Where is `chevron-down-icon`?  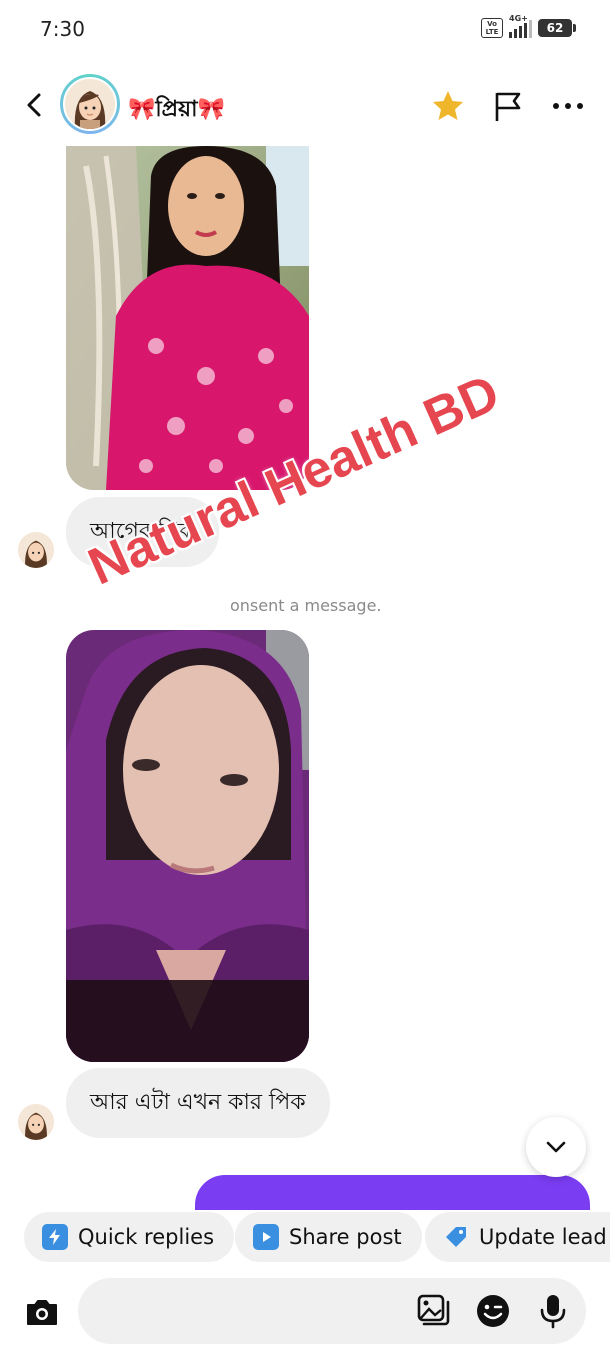
chevron-down-icon is located at coordinates (556, 1147).